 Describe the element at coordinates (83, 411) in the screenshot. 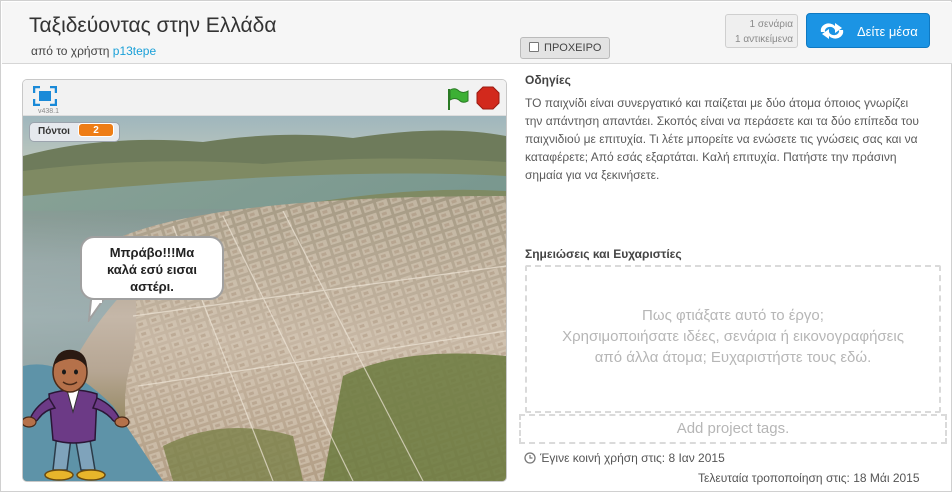

I see `boy-character-sprite` at that location.